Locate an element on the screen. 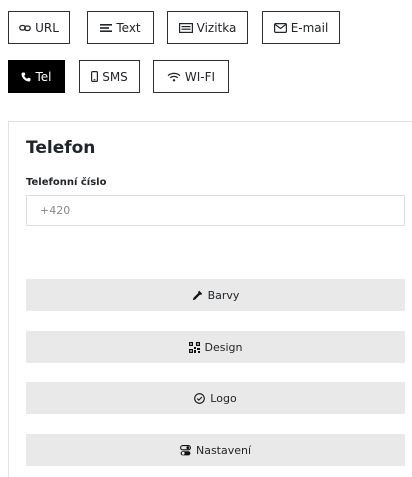 The width and height of the screenshot is (412, 477). tab-tel-label: Tel is located at coordinates (43, 76).